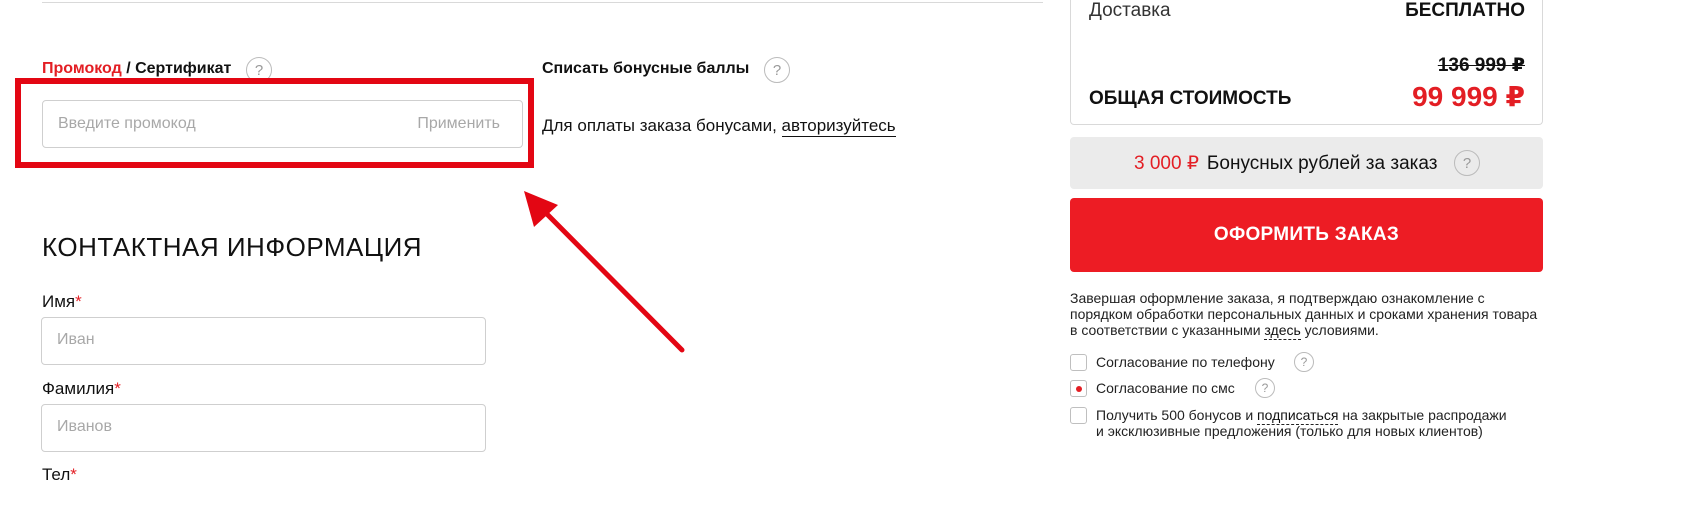 Image resolution: width=1699 pixels, height=513 pixels. What do you see at coordinates (263, 428) in the screenshot?
I see `last-name-input: Иванов` at bounding box center [263, 428].